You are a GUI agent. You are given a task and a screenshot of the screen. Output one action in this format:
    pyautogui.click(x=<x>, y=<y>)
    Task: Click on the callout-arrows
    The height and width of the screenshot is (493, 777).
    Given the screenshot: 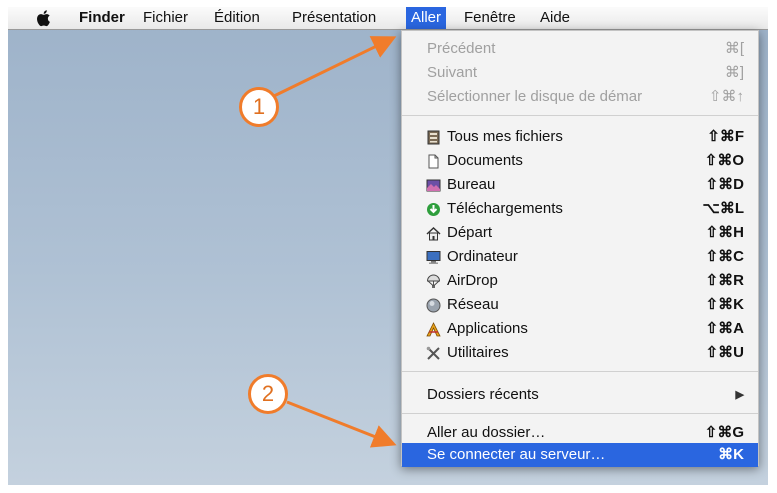 What is the action you would take?
    pyautogui.click(x=335, y=242)
    